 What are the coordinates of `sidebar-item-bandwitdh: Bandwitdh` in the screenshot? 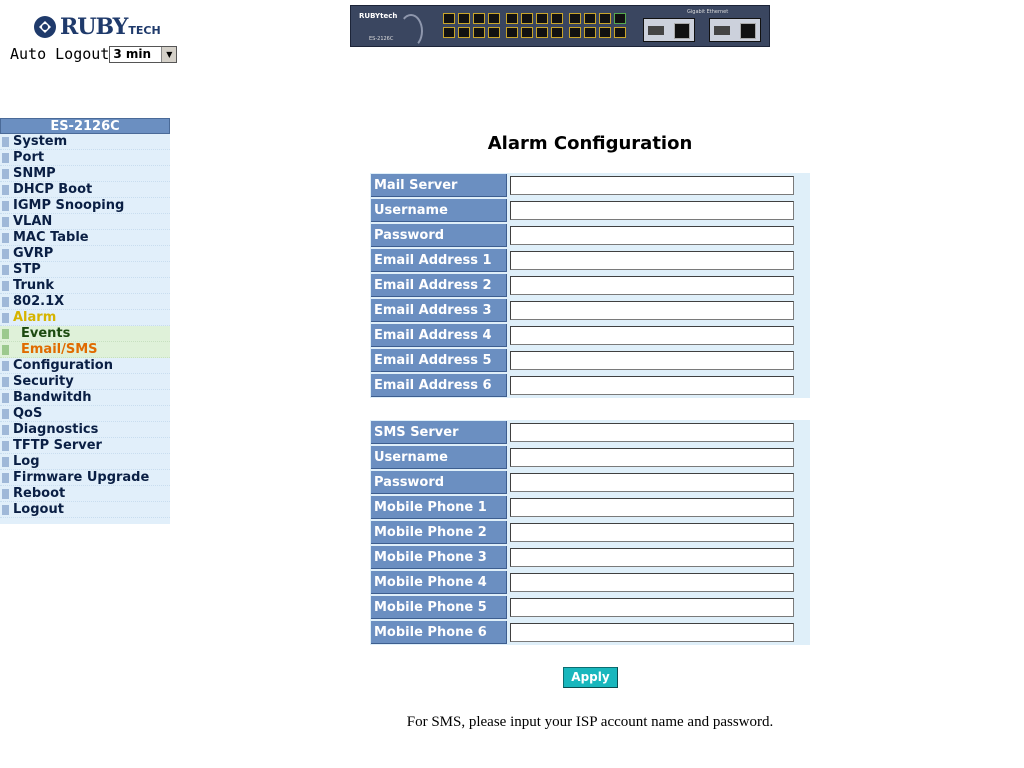 It's located at (85, 398).